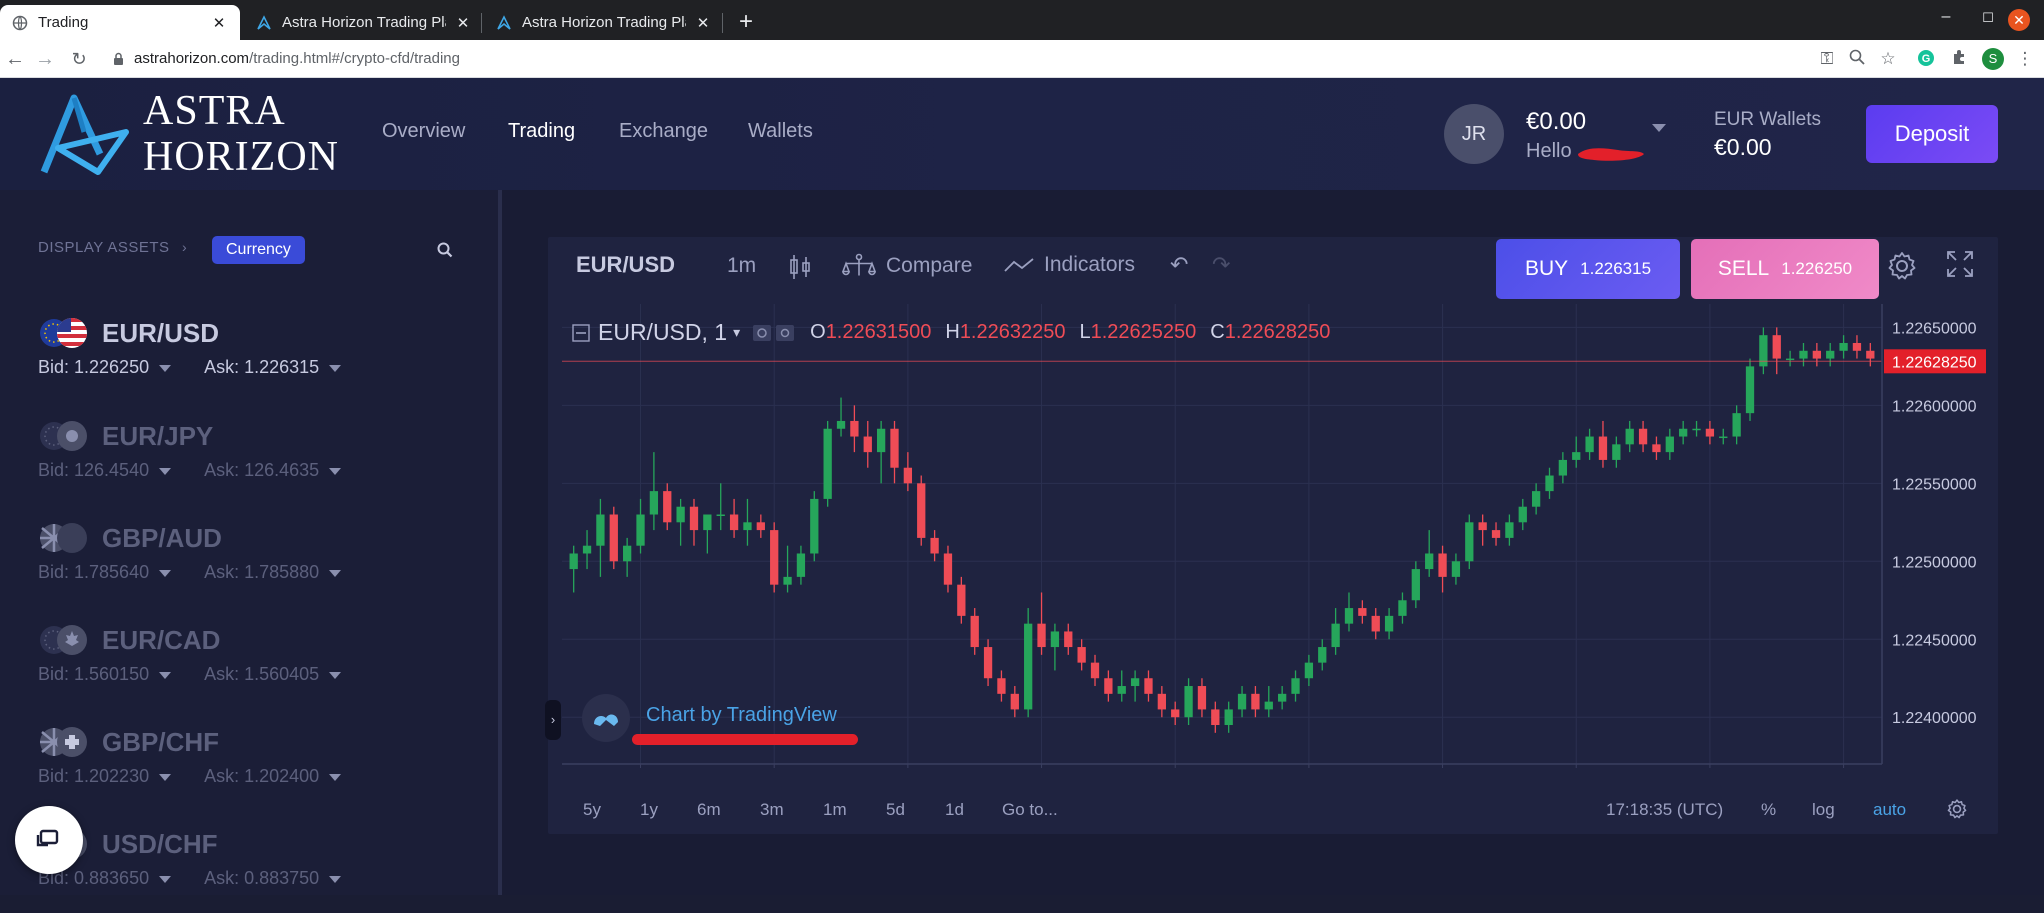 This screenshot has width=2044, height=913. What do you see at coordinates (741, 715) in the screenshot?
I see `tradingview-attribution-link: Chart by TradingView` at bounding box center [741, 715].